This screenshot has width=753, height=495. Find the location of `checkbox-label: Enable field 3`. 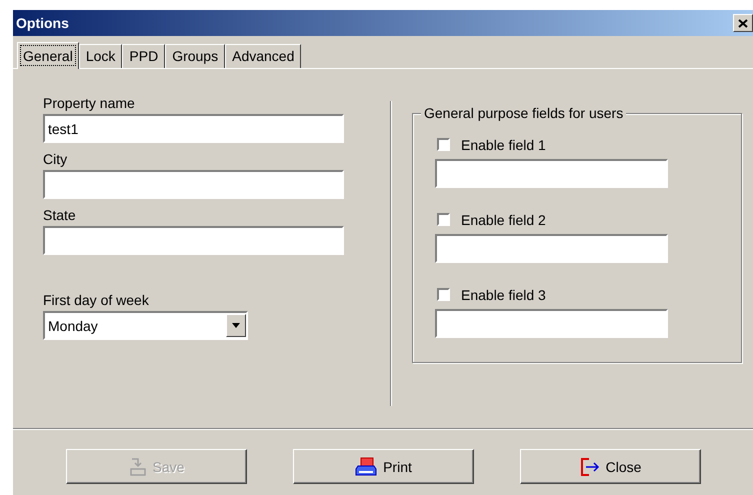

checkbox-label: Enable field 3 is located at coordinates (503, 294).